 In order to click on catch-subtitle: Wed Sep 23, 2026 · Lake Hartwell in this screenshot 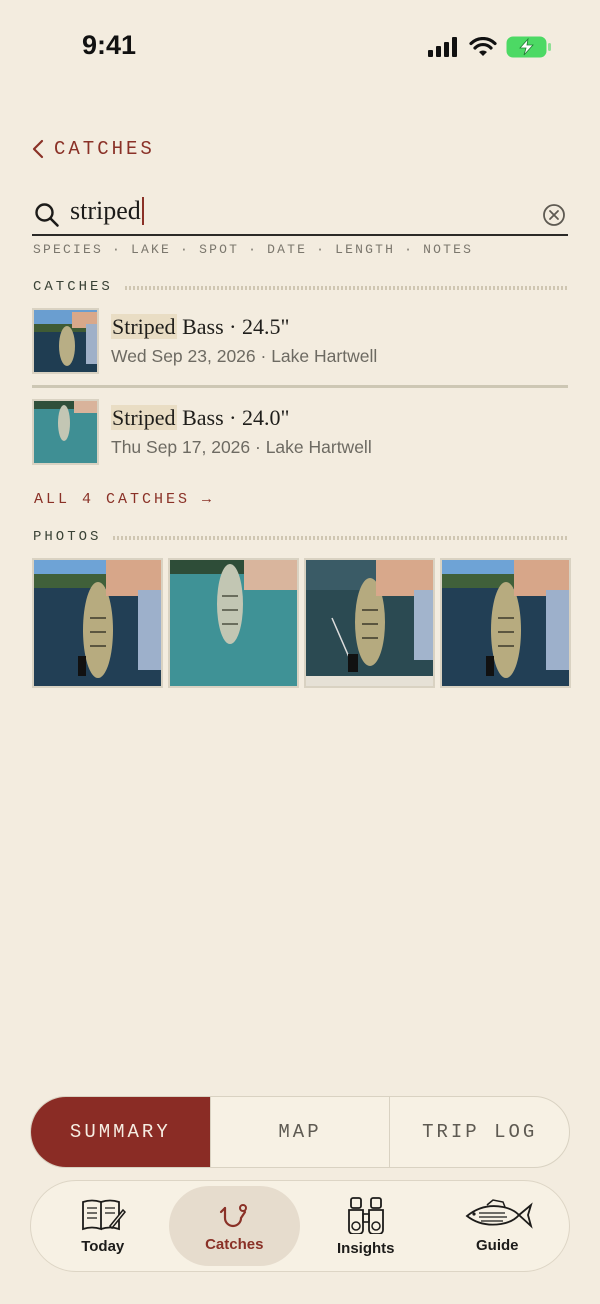, I will do `click(244, 356)`.